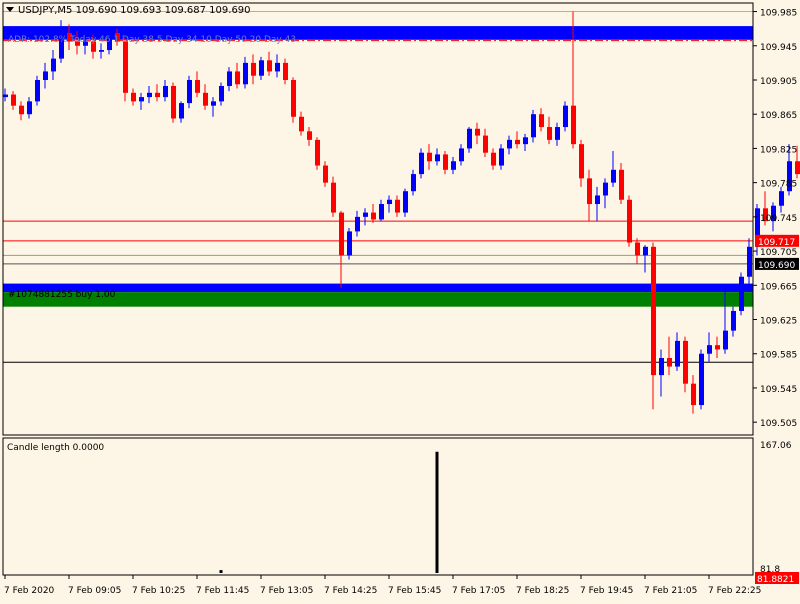 This screenshot has width=800, height=604. What do you see at coordinates (542, 591) in the screenshot?
I see `x-tick-label: 7 Feb 18:25` at bounding box center [542, 591].